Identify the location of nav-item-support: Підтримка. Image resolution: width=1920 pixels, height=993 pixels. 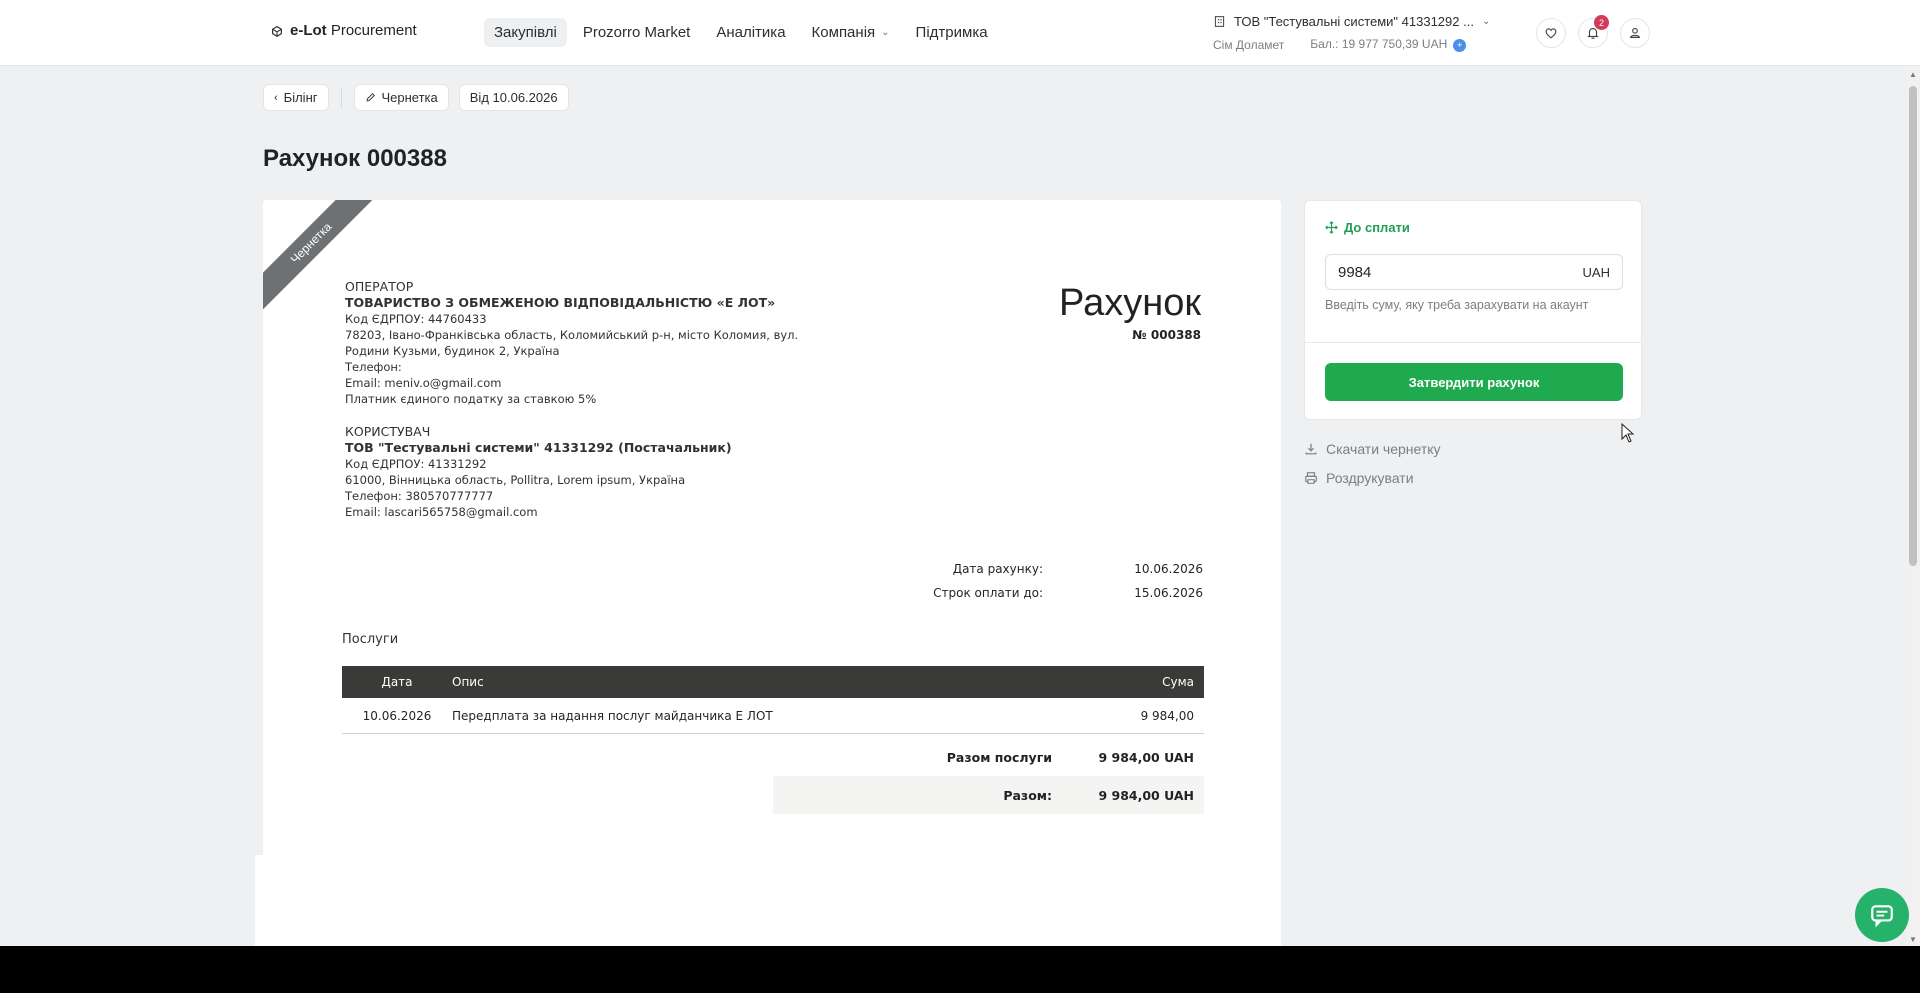
(952, 32).